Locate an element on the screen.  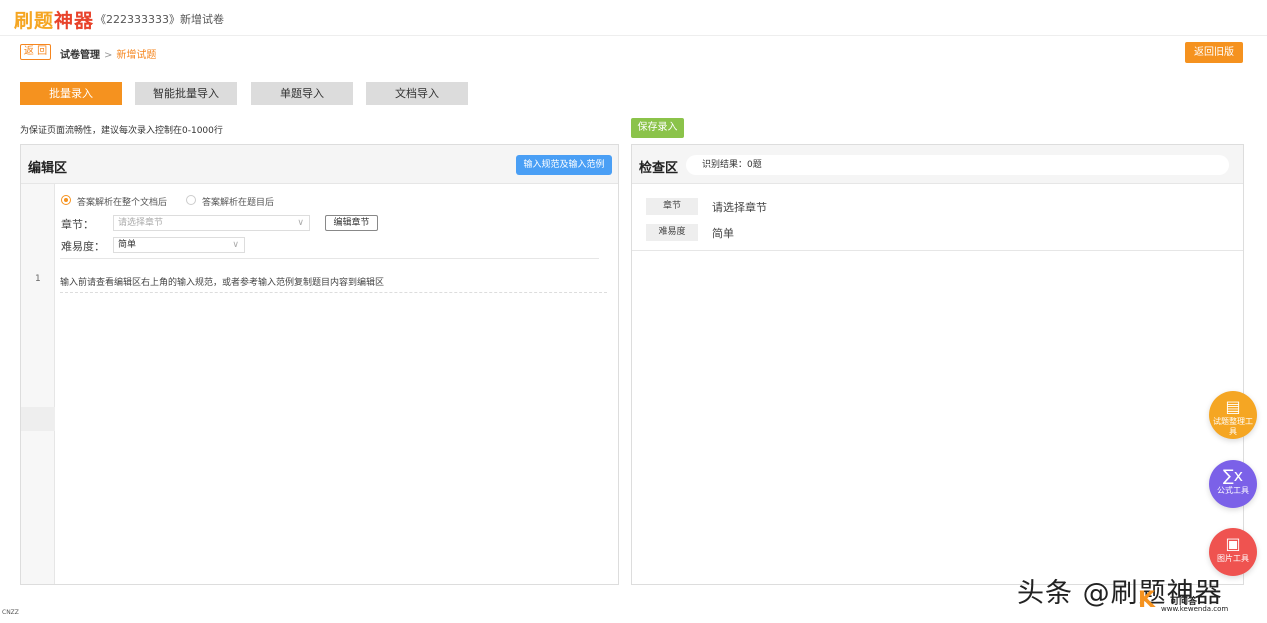
tab-batch-entry: 批量录入 is located at coordinates (71, 93).